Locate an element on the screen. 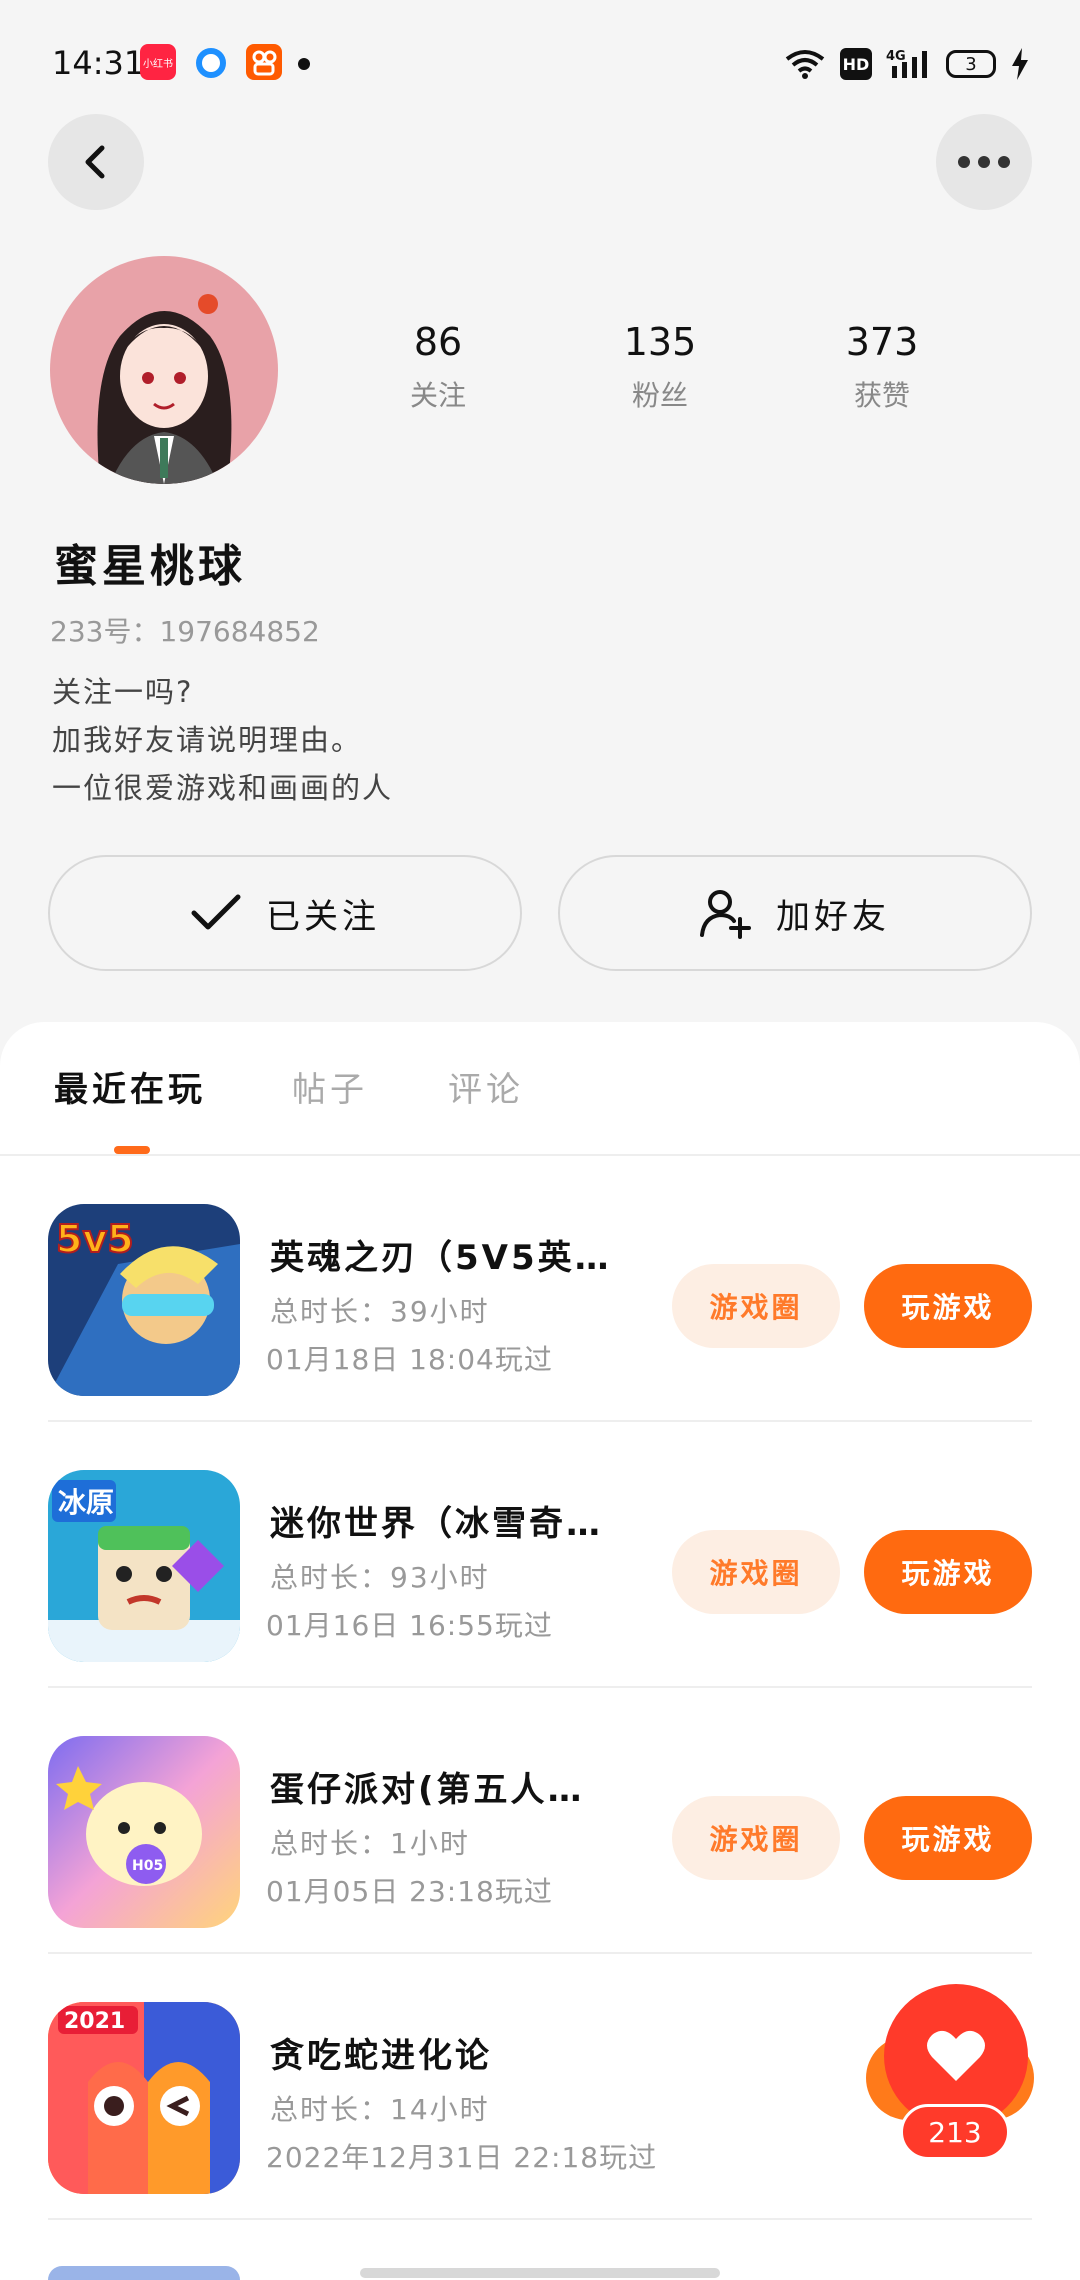 This screenshot has width=1080, height=2280. bio-line: 一位很爱游戏和画画的人 is located at coordinates (223, 788).